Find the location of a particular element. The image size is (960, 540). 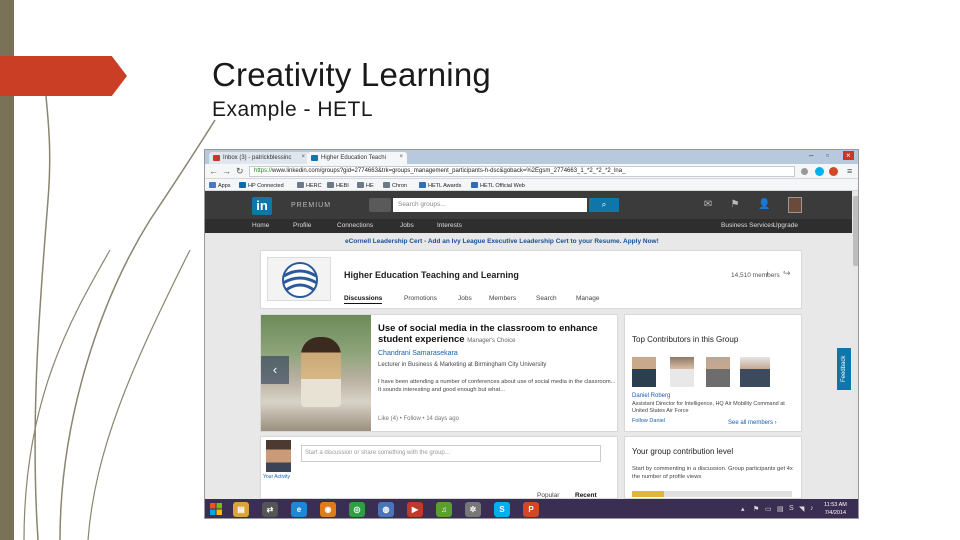

powerpoint-icon: P is located at coordinates (531, 509).